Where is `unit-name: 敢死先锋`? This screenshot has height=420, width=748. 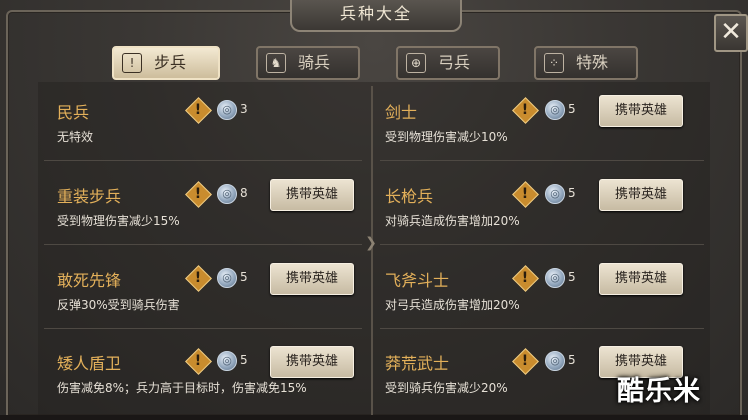
unit-name: 敢死先锋 is located at coordinates (89, 280).